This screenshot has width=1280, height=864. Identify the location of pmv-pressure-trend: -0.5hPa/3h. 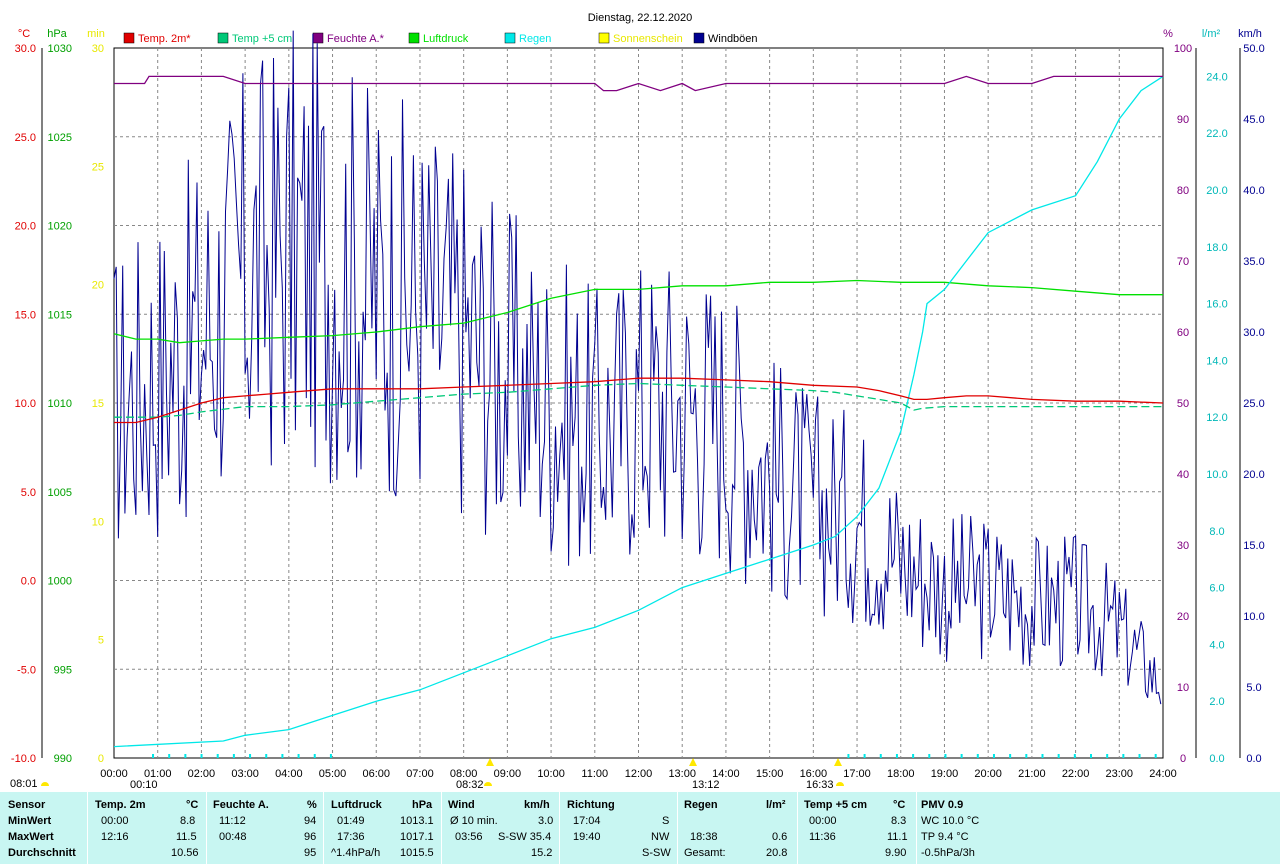
(948, 853).